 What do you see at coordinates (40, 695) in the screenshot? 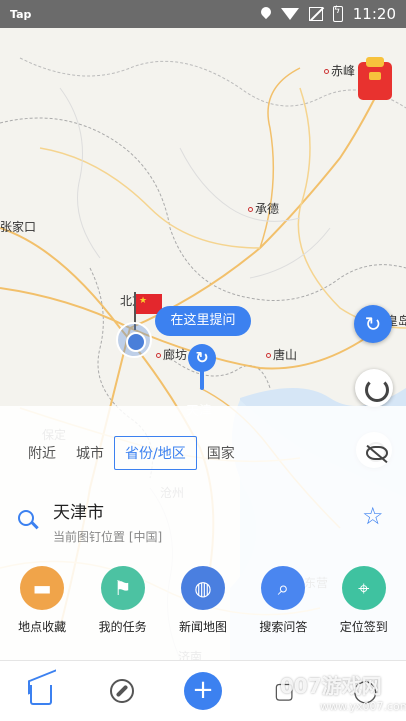
I see `home-icon` at bounding box center [40, 695].